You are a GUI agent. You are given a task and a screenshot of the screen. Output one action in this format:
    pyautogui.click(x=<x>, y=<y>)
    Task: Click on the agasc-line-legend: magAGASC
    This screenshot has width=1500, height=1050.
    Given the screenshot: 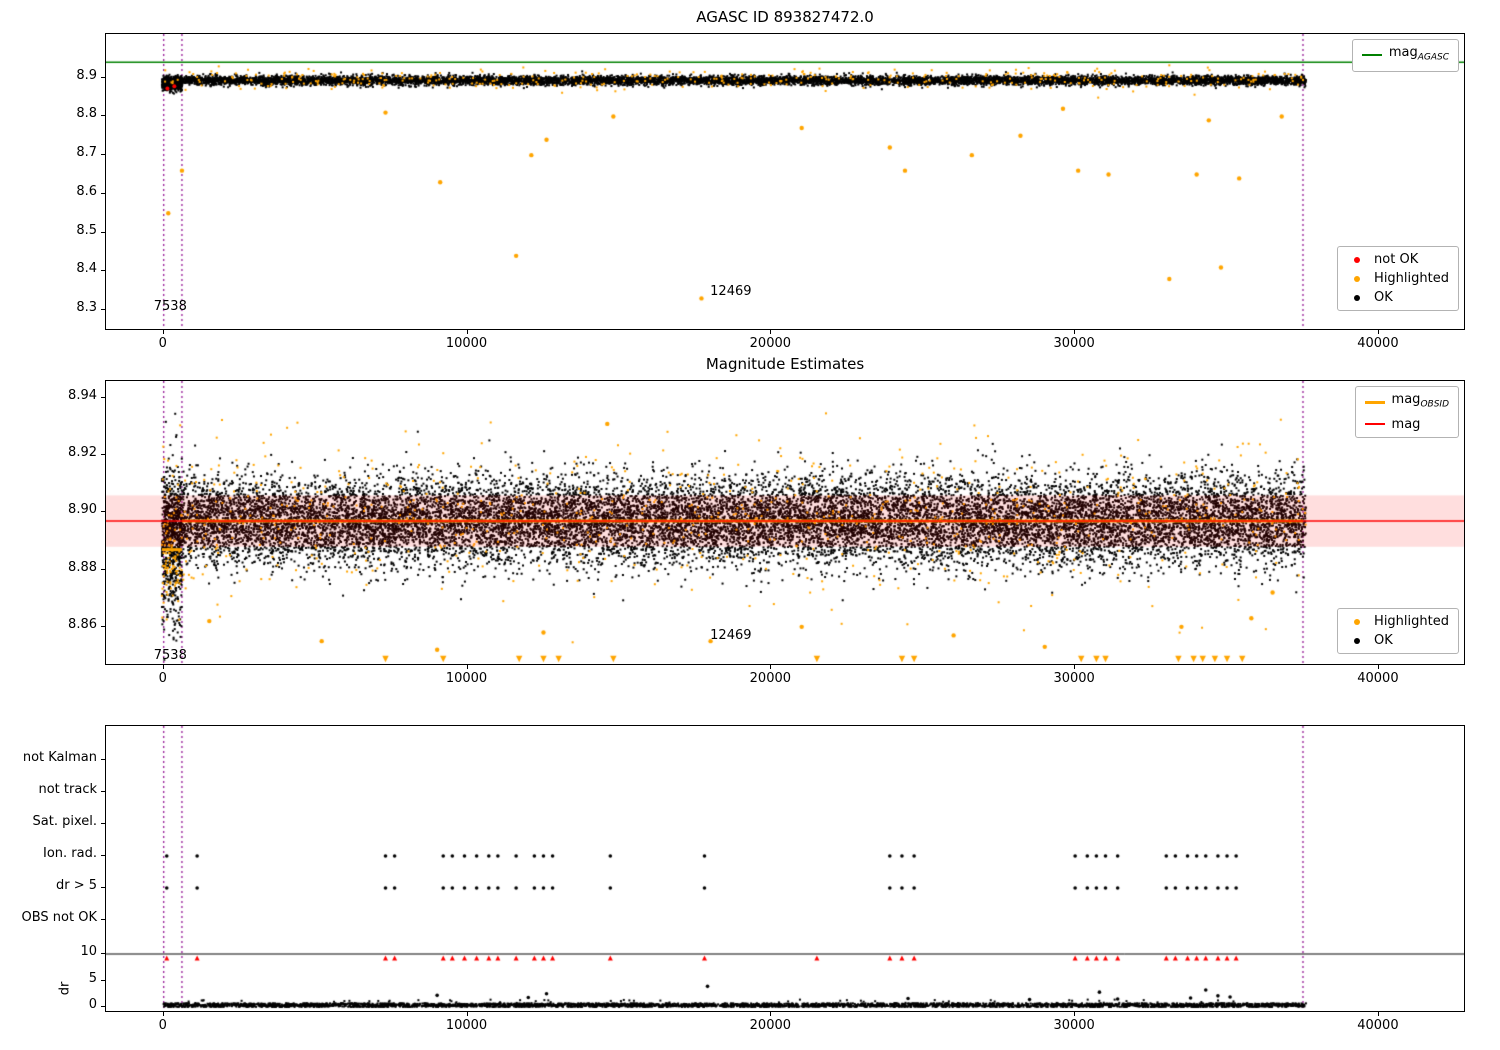 What is the action you would take?
    pyautogui.click(x=1405, y=55)
    